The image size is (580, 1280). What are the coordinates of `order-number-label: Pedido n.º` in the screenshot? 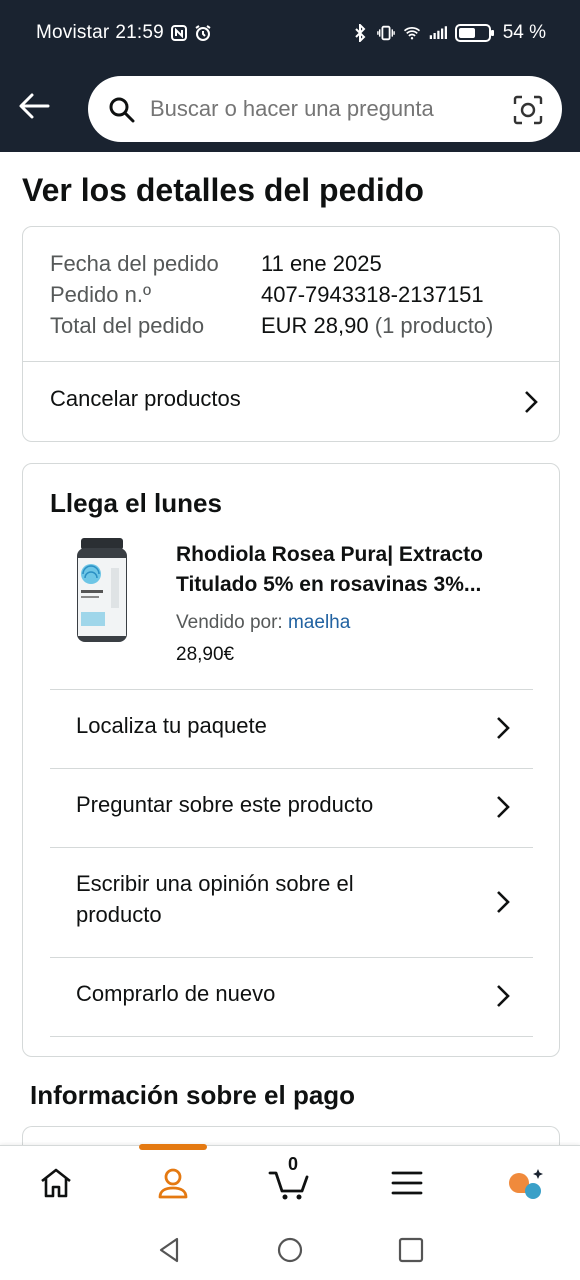 It's located at (100, 294).